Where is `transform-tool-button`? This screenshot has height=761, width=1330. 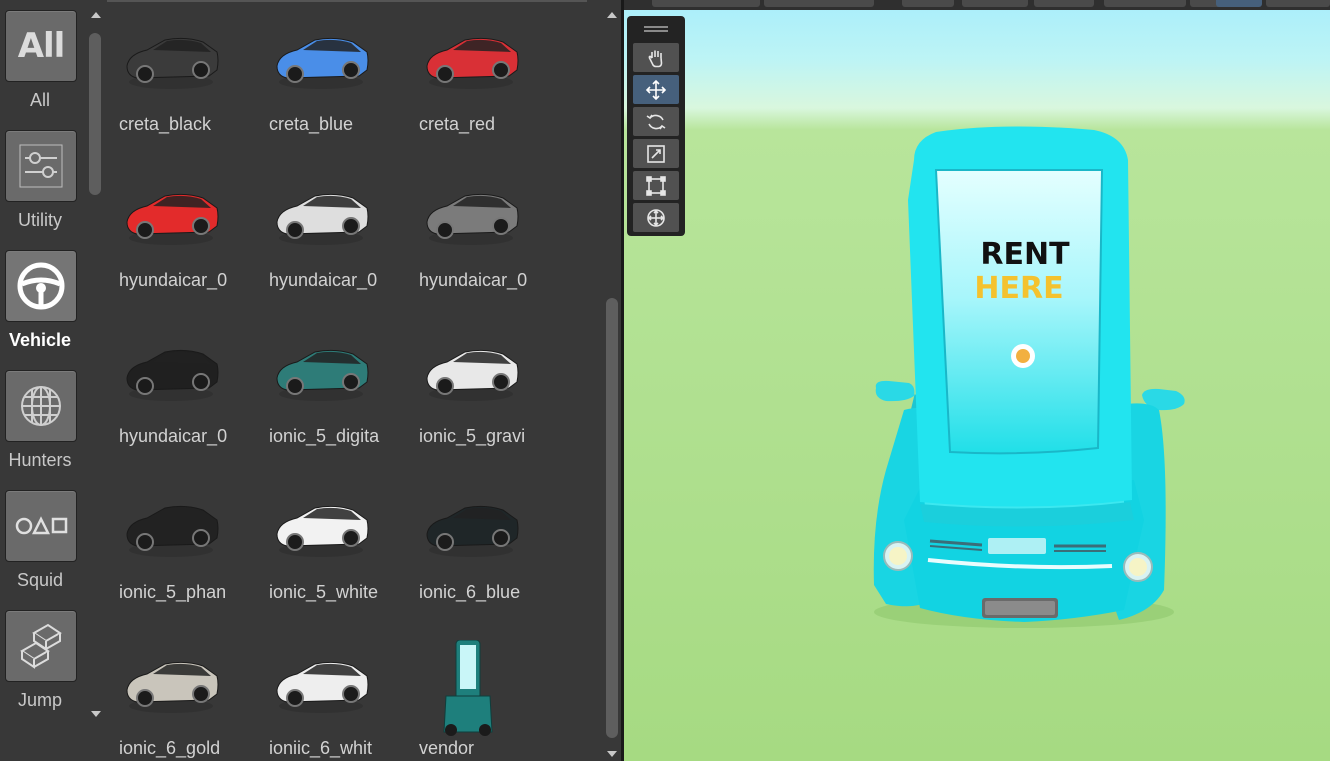
transform-tool-button is located at coordinates (656, 217).